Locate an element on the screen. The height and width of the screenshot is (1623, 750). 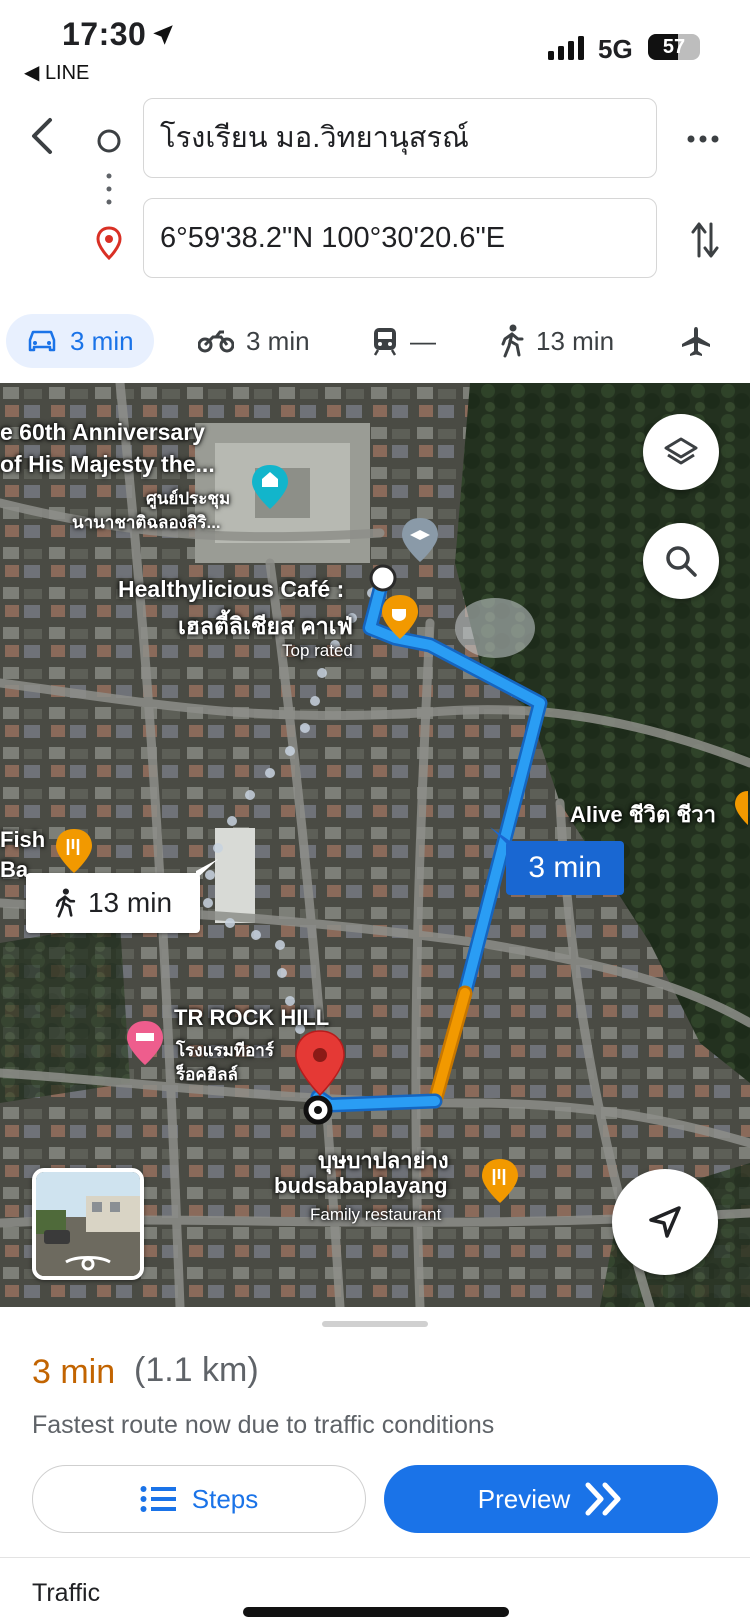
route-distance: (1.1 km) is located at coordinates (196, 1370).